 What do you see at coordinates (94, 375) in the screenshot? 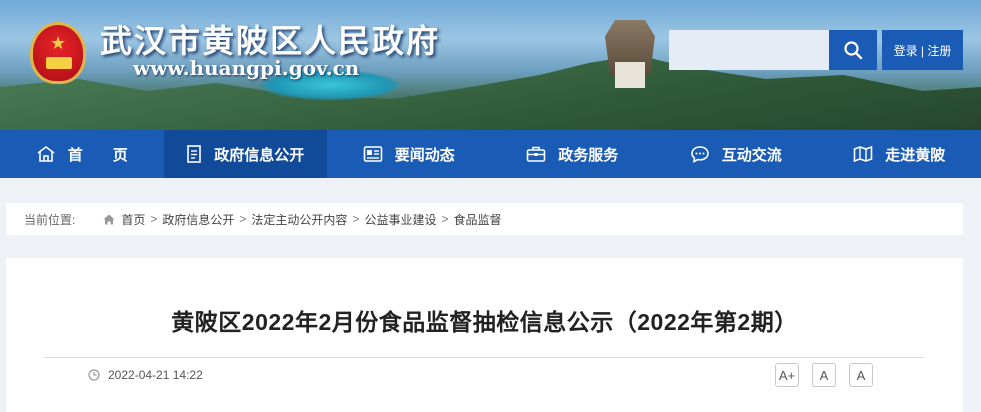
I see `clock-icon` at bounding box center [94, 375].